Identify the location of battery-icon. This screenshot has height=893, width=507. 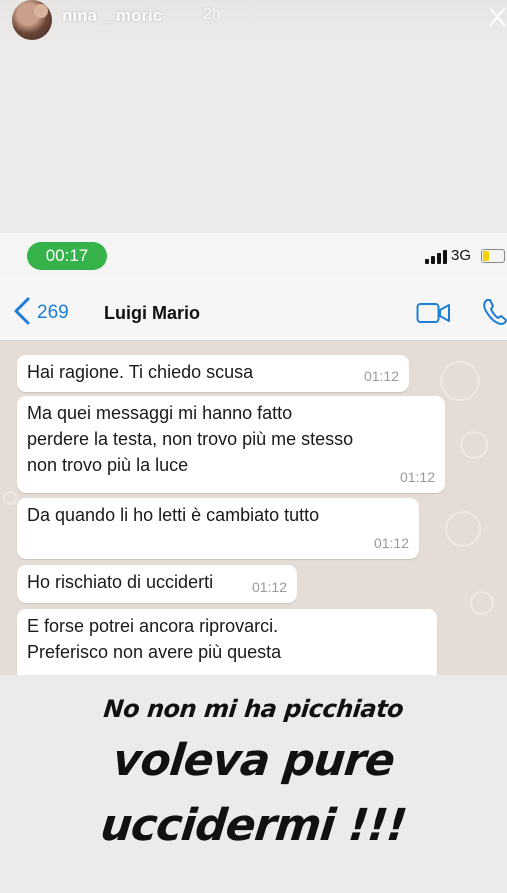
(493, 256).